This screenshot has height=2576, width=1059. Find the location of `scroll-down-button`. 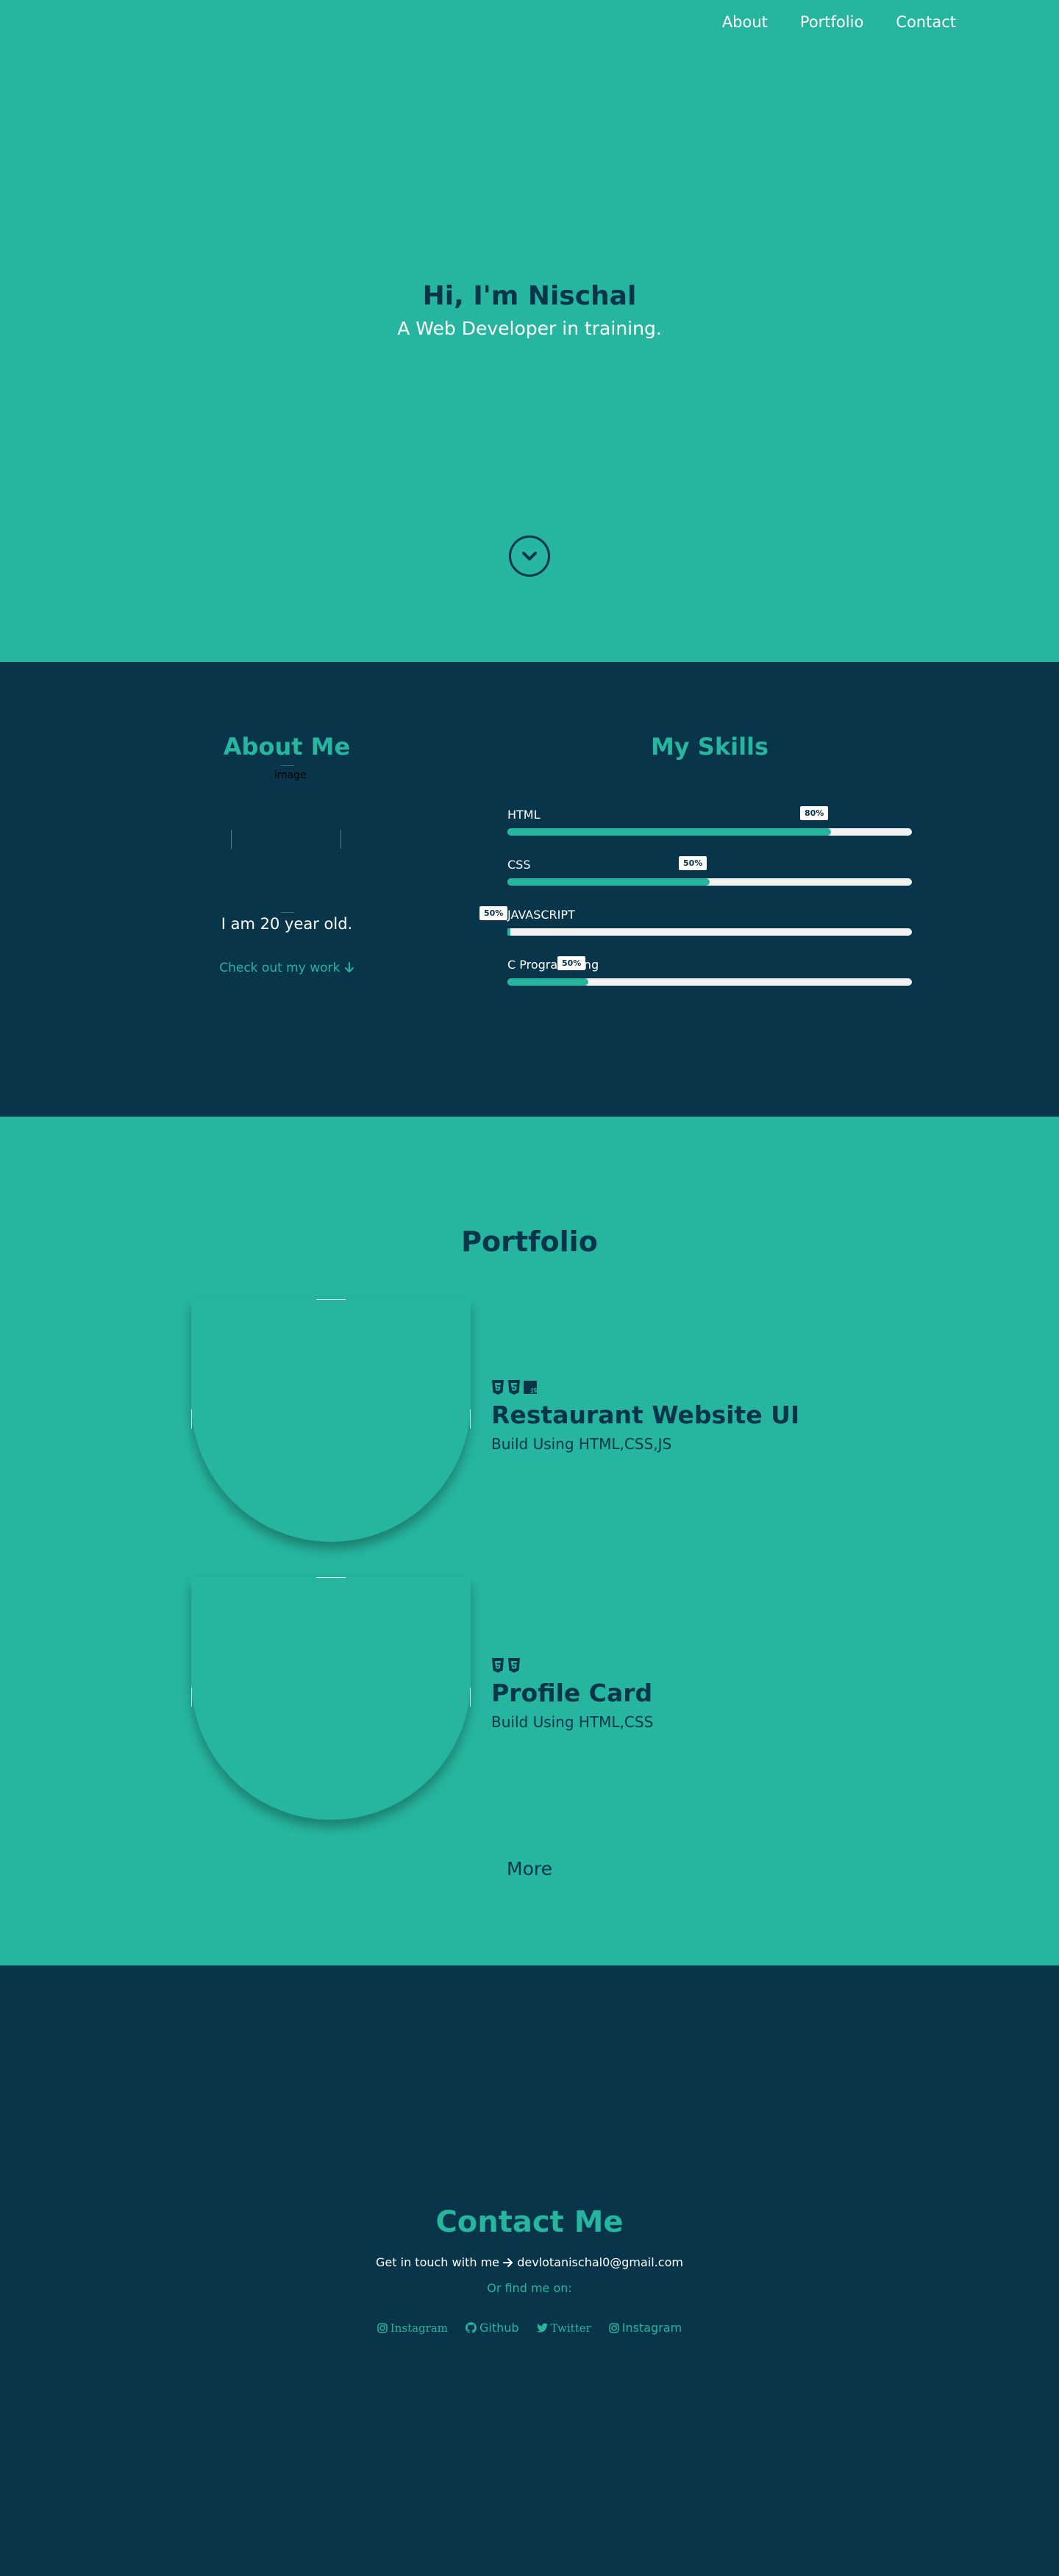

scroll-down-button is located at coordinates (529, 556).